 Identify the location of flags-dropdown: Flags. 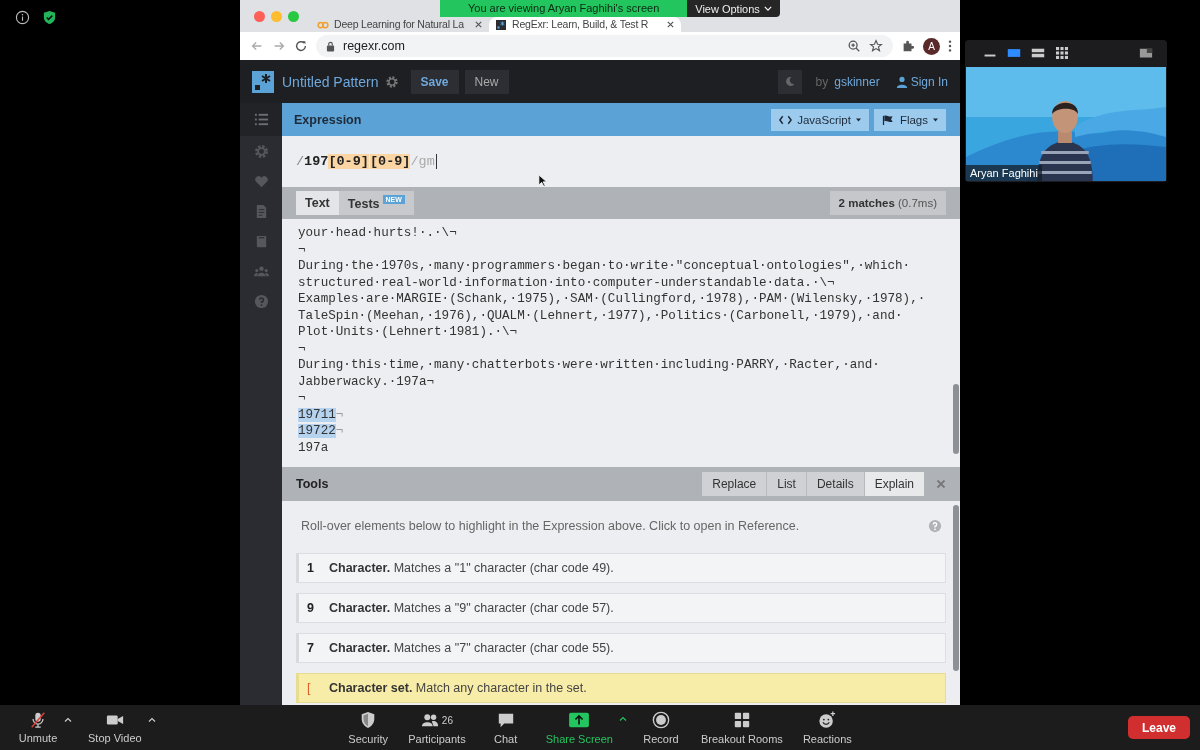
(909, 119).